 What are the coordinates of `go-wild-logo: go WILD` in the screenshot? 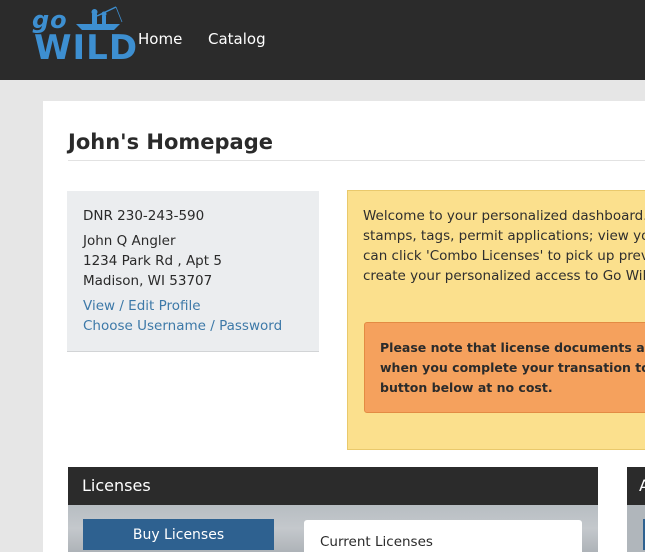 It's located at (83, 37).